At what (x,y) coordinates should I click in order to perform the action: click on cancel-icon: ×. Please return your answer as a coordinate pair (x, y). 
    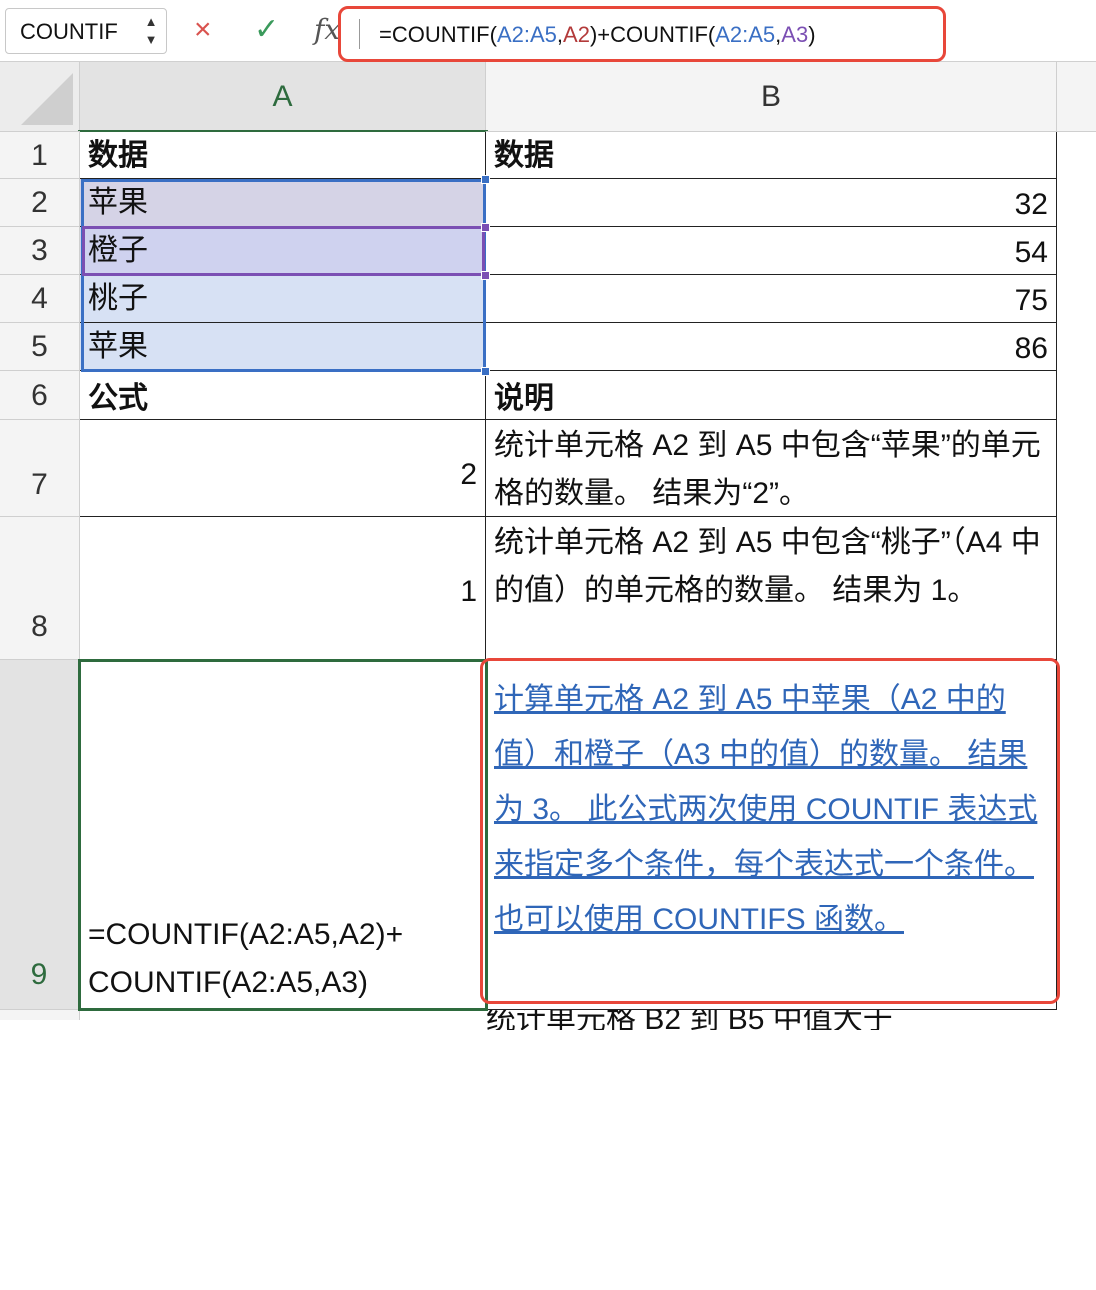
    Looking at the image, I should click on (203, 30).